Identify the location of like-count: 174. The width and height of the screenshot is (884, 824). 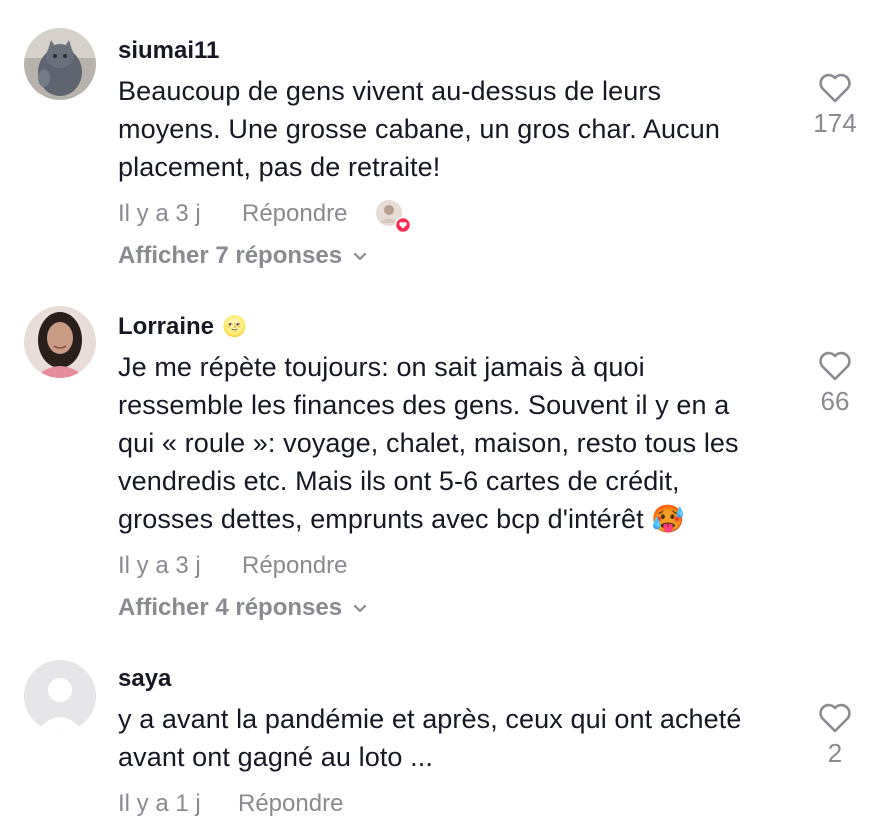
(835, 123).